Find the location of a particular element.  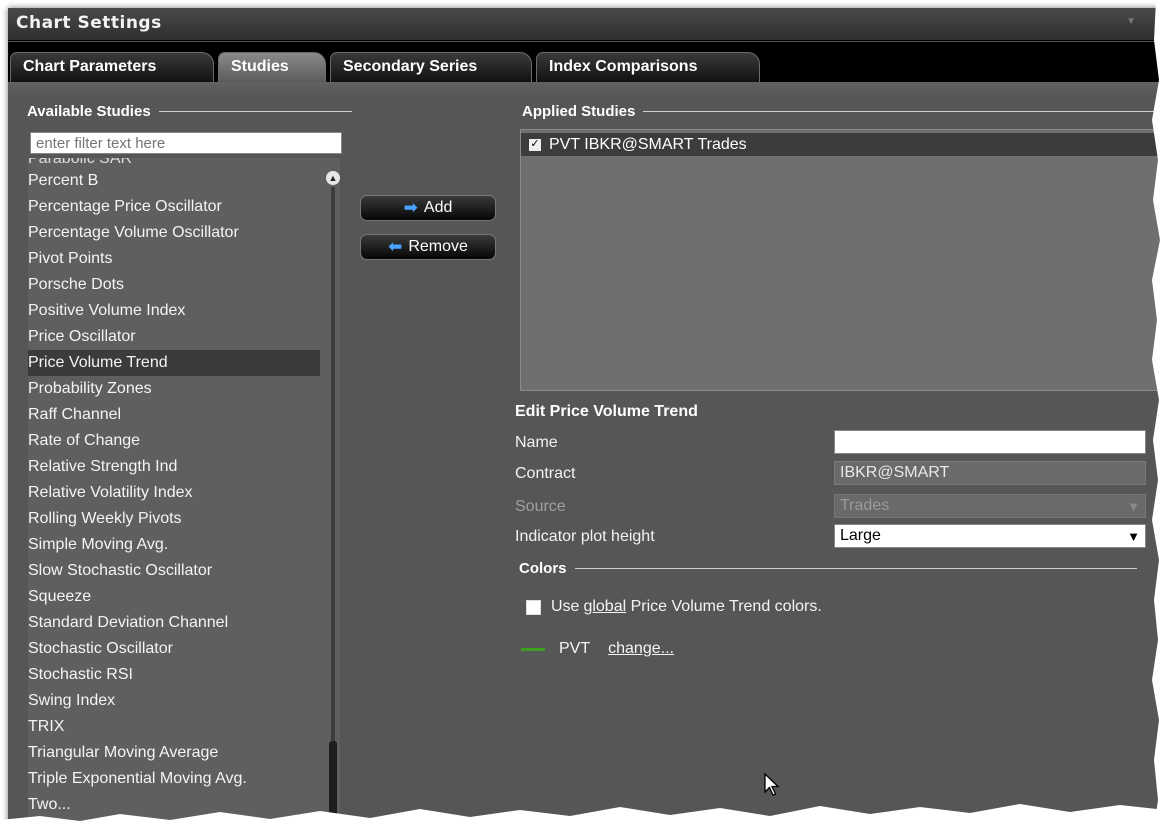

list-item-selected: Price Volume Trend is located at coordinates (174, 363).